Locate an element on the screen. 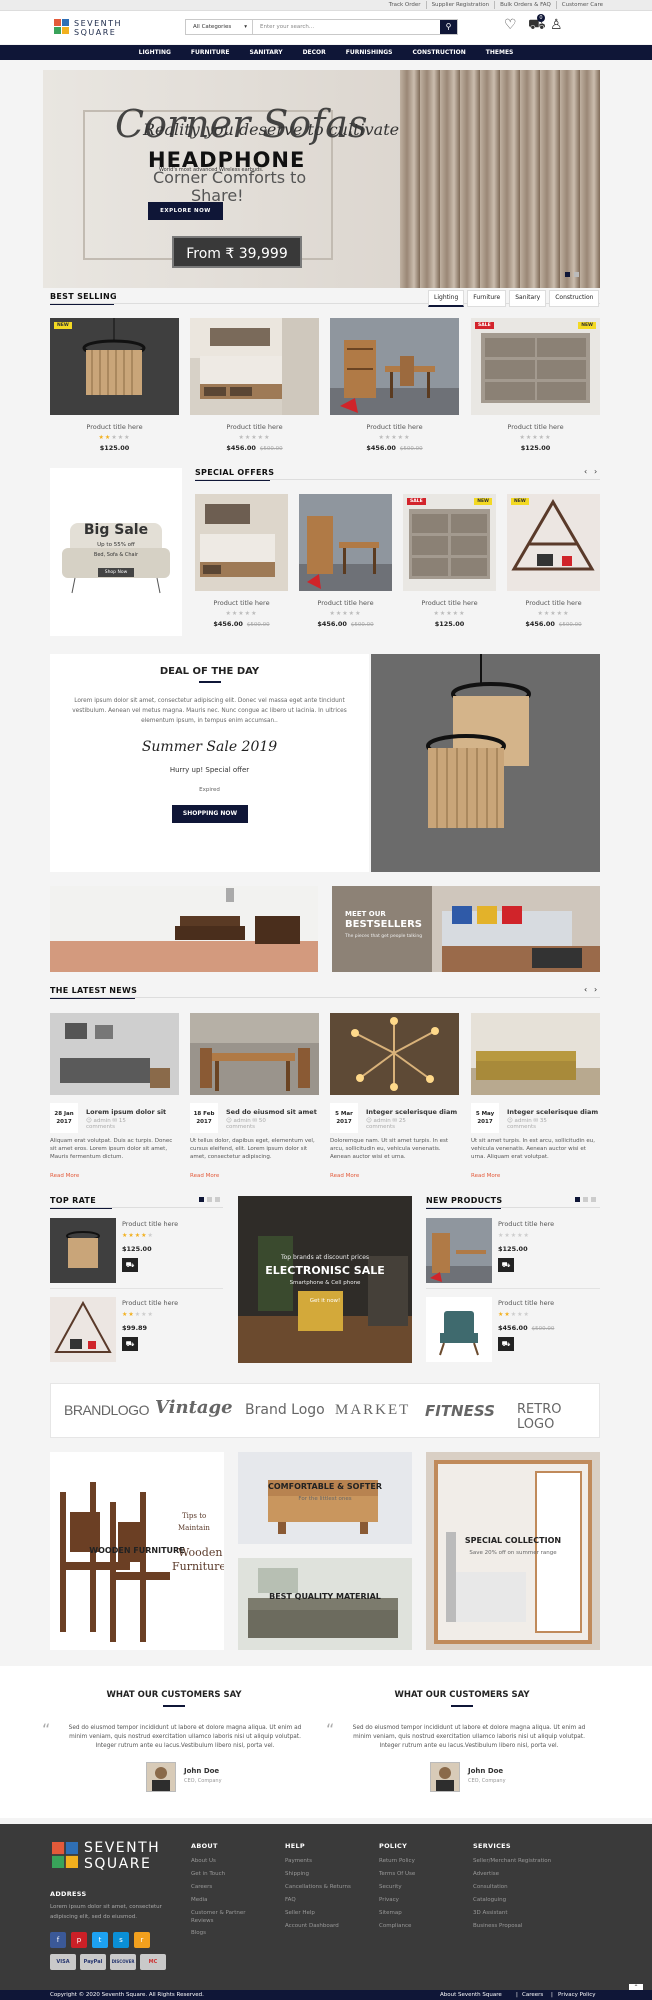 This screenshot has width=652, height=2000. quality-tile: BEST QUALITY MATERIAL is located at coordinates (325, 1604).